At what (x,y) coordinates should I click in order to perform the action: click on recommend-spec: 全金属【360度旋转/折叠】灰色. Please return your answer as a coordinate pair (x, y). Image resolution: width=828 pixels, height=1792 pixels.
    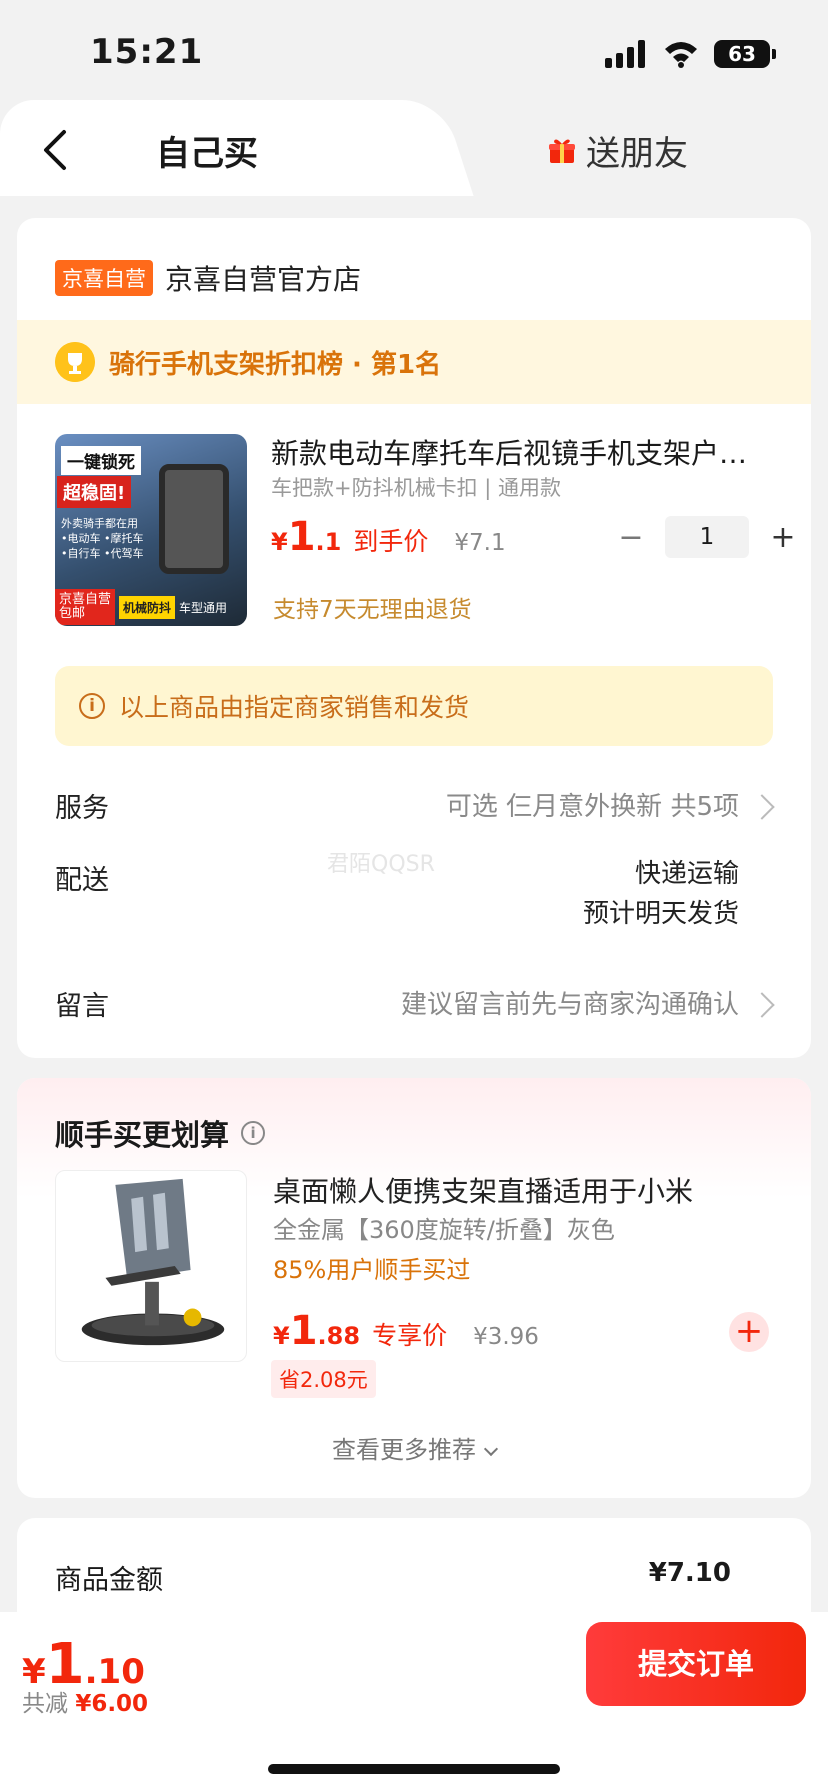
    Looking at the image, I should click on (444, 1230).